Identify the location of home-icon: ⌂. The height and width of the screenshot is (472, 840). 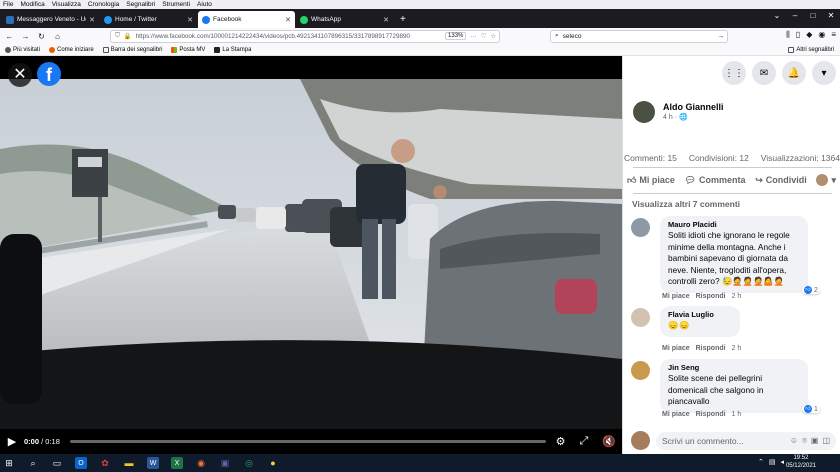
(57, 36).